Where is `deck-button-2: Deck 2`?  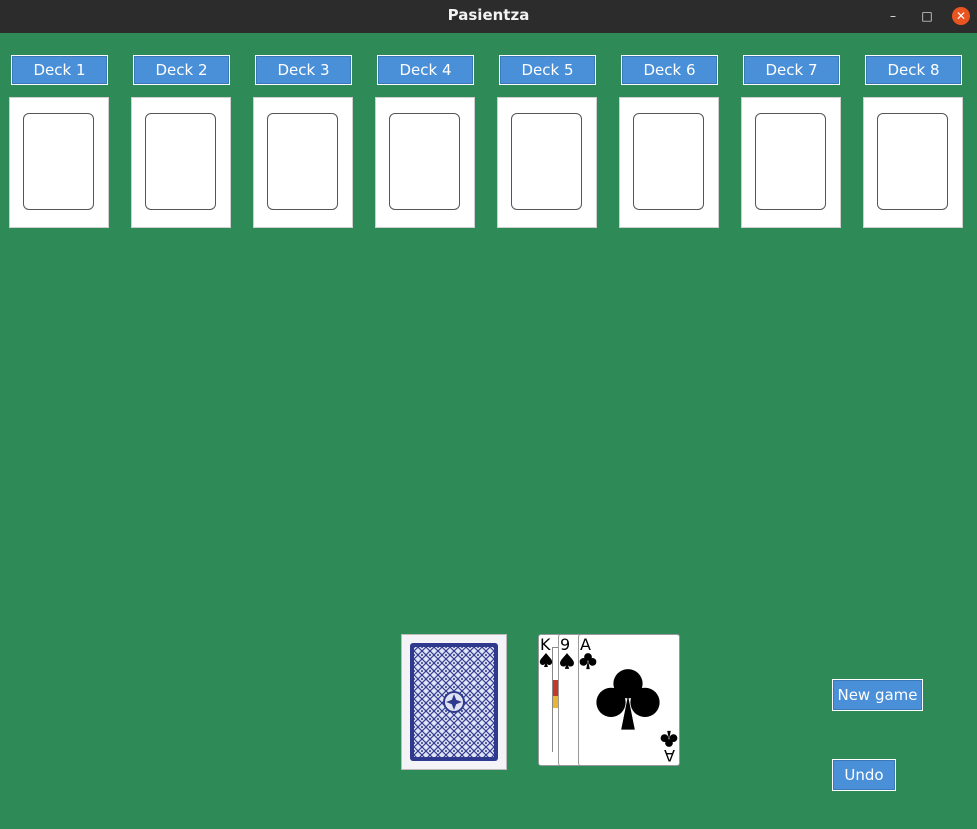 deck-button-2: Deck 2 is located at coordinates (181, 70).